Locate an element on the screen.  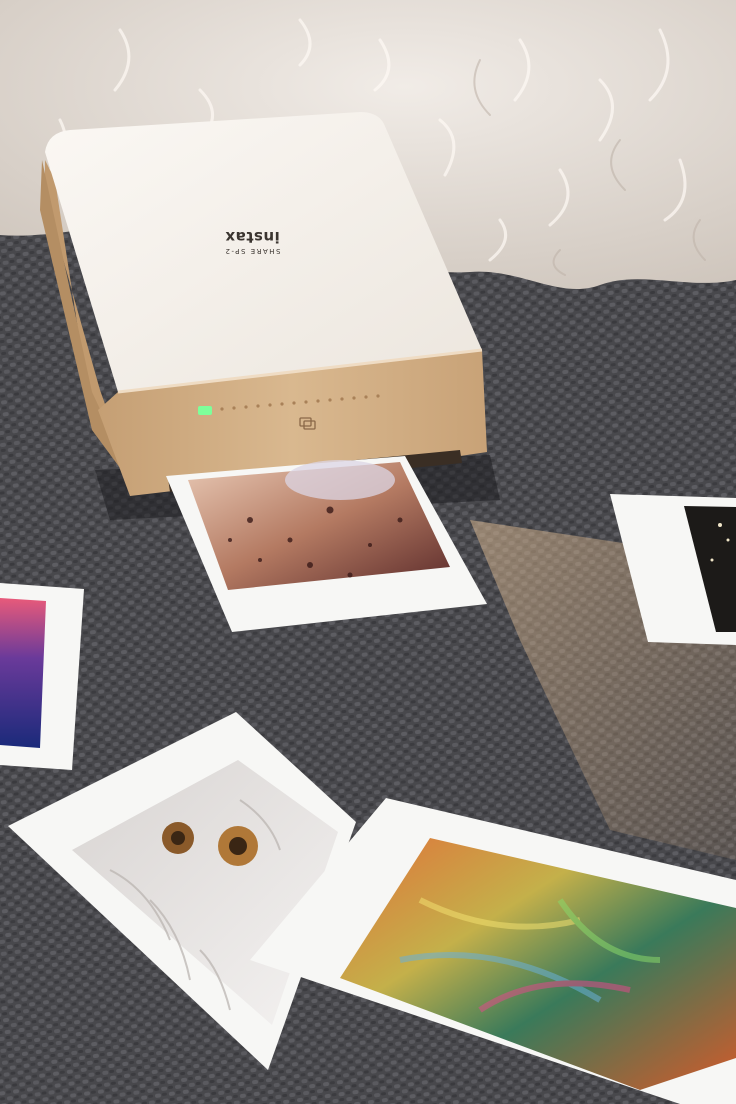
status-light-icon is located at coordinates (205, 410).